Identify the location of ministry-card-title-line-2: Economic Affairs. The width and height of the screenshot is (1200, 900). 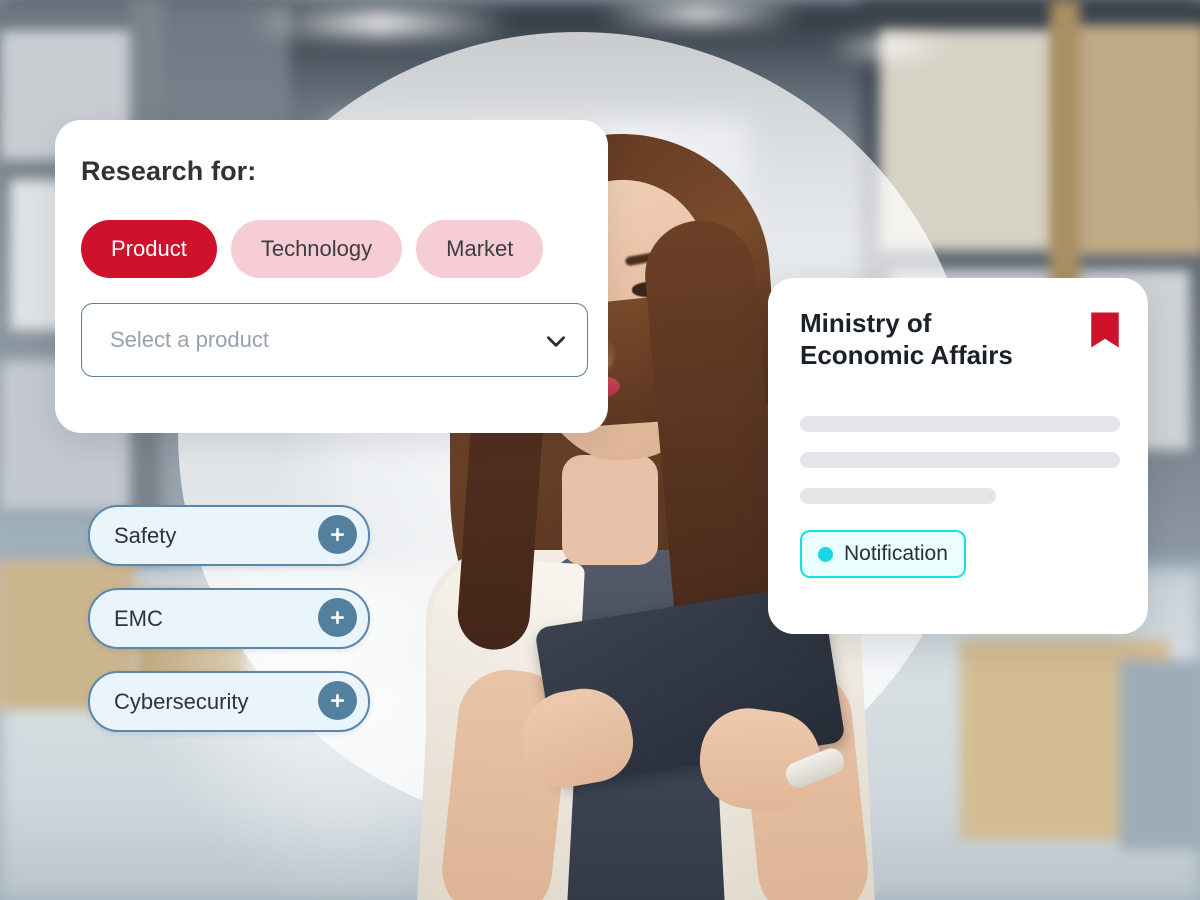
(906, 354).